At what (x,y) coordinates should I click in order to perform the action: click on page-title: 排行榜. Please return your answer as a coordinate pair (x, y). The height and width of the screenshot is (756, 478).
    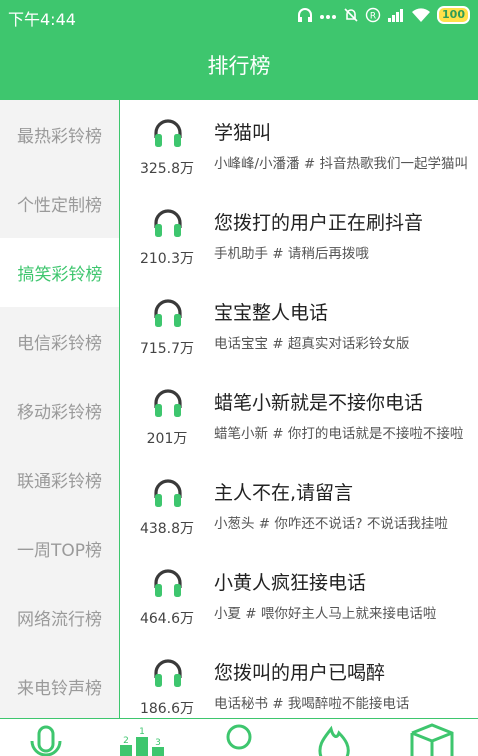
    Looking at the image, I should click on (239, 66).